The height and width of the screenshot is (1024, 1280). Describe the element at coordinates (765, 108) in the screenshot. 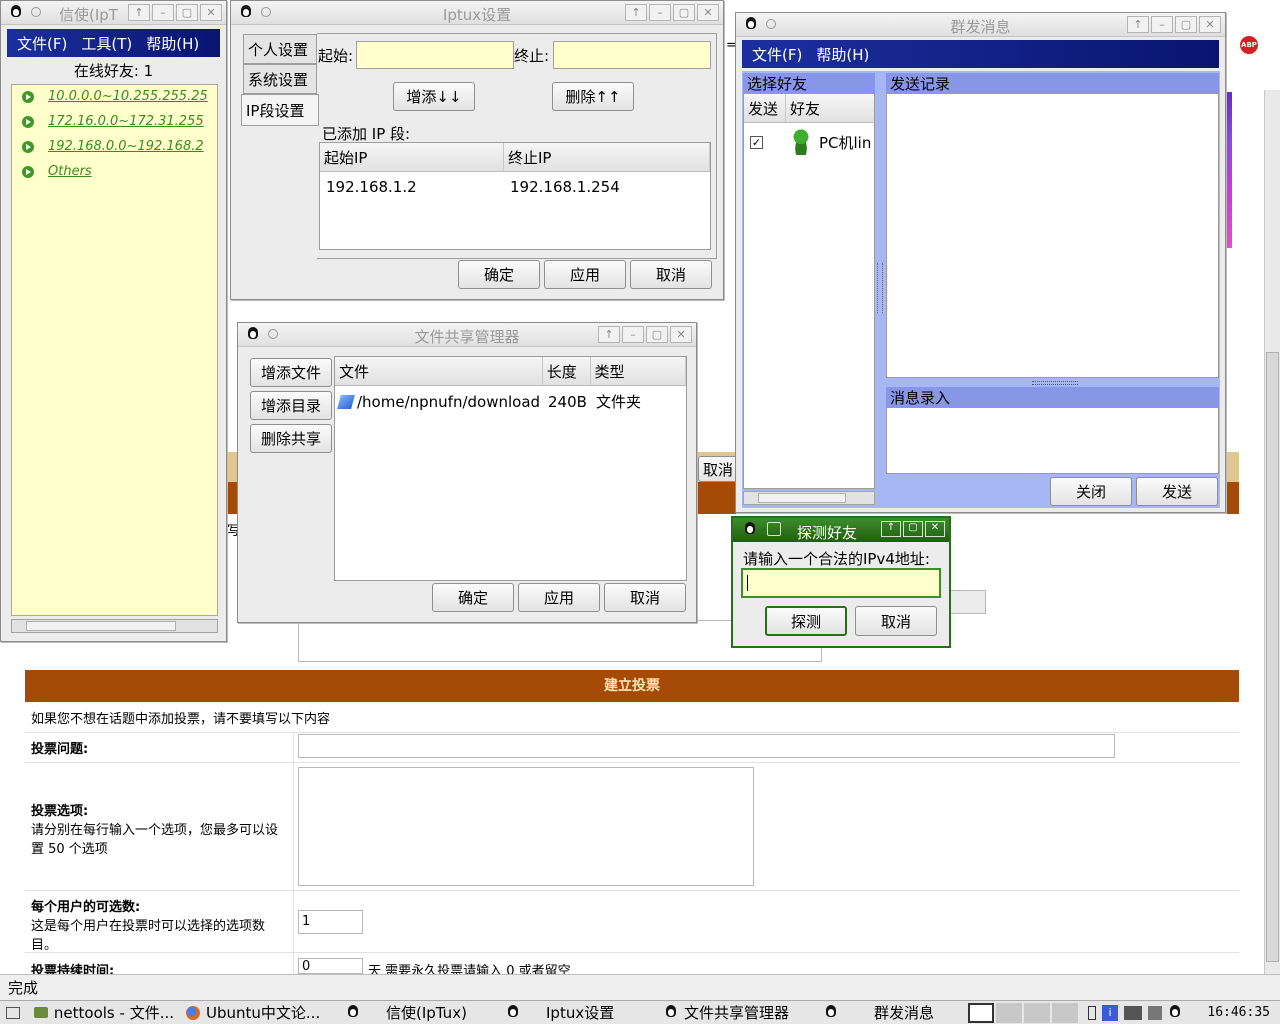

I see `col-send: 发送` at that location.